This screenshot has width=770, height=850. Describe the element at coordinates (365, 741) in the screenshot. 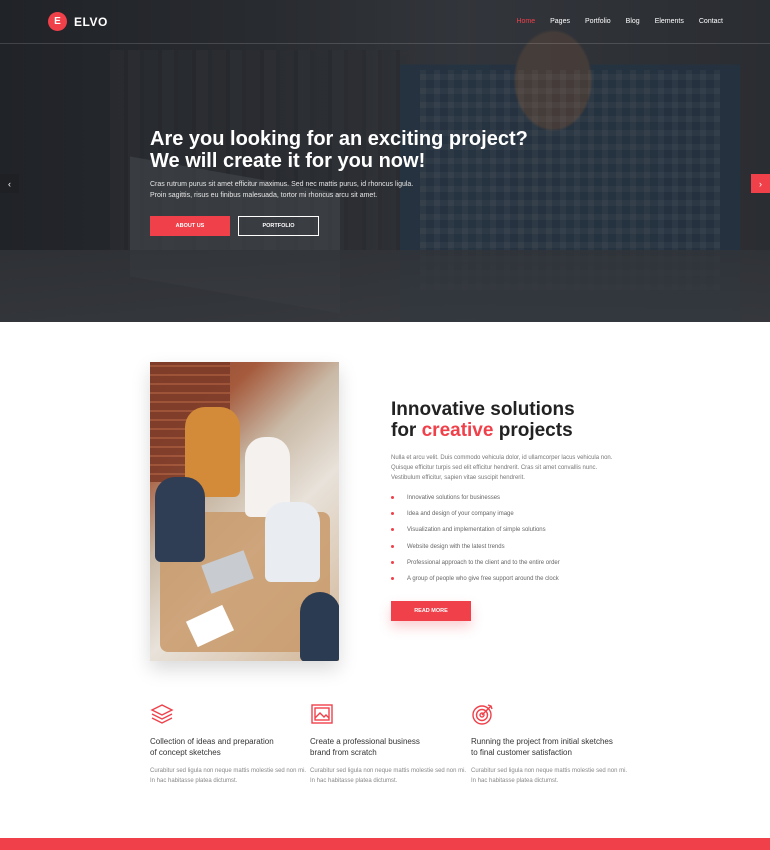

I see `feature-title-line-1: Create a professional business` at that location.